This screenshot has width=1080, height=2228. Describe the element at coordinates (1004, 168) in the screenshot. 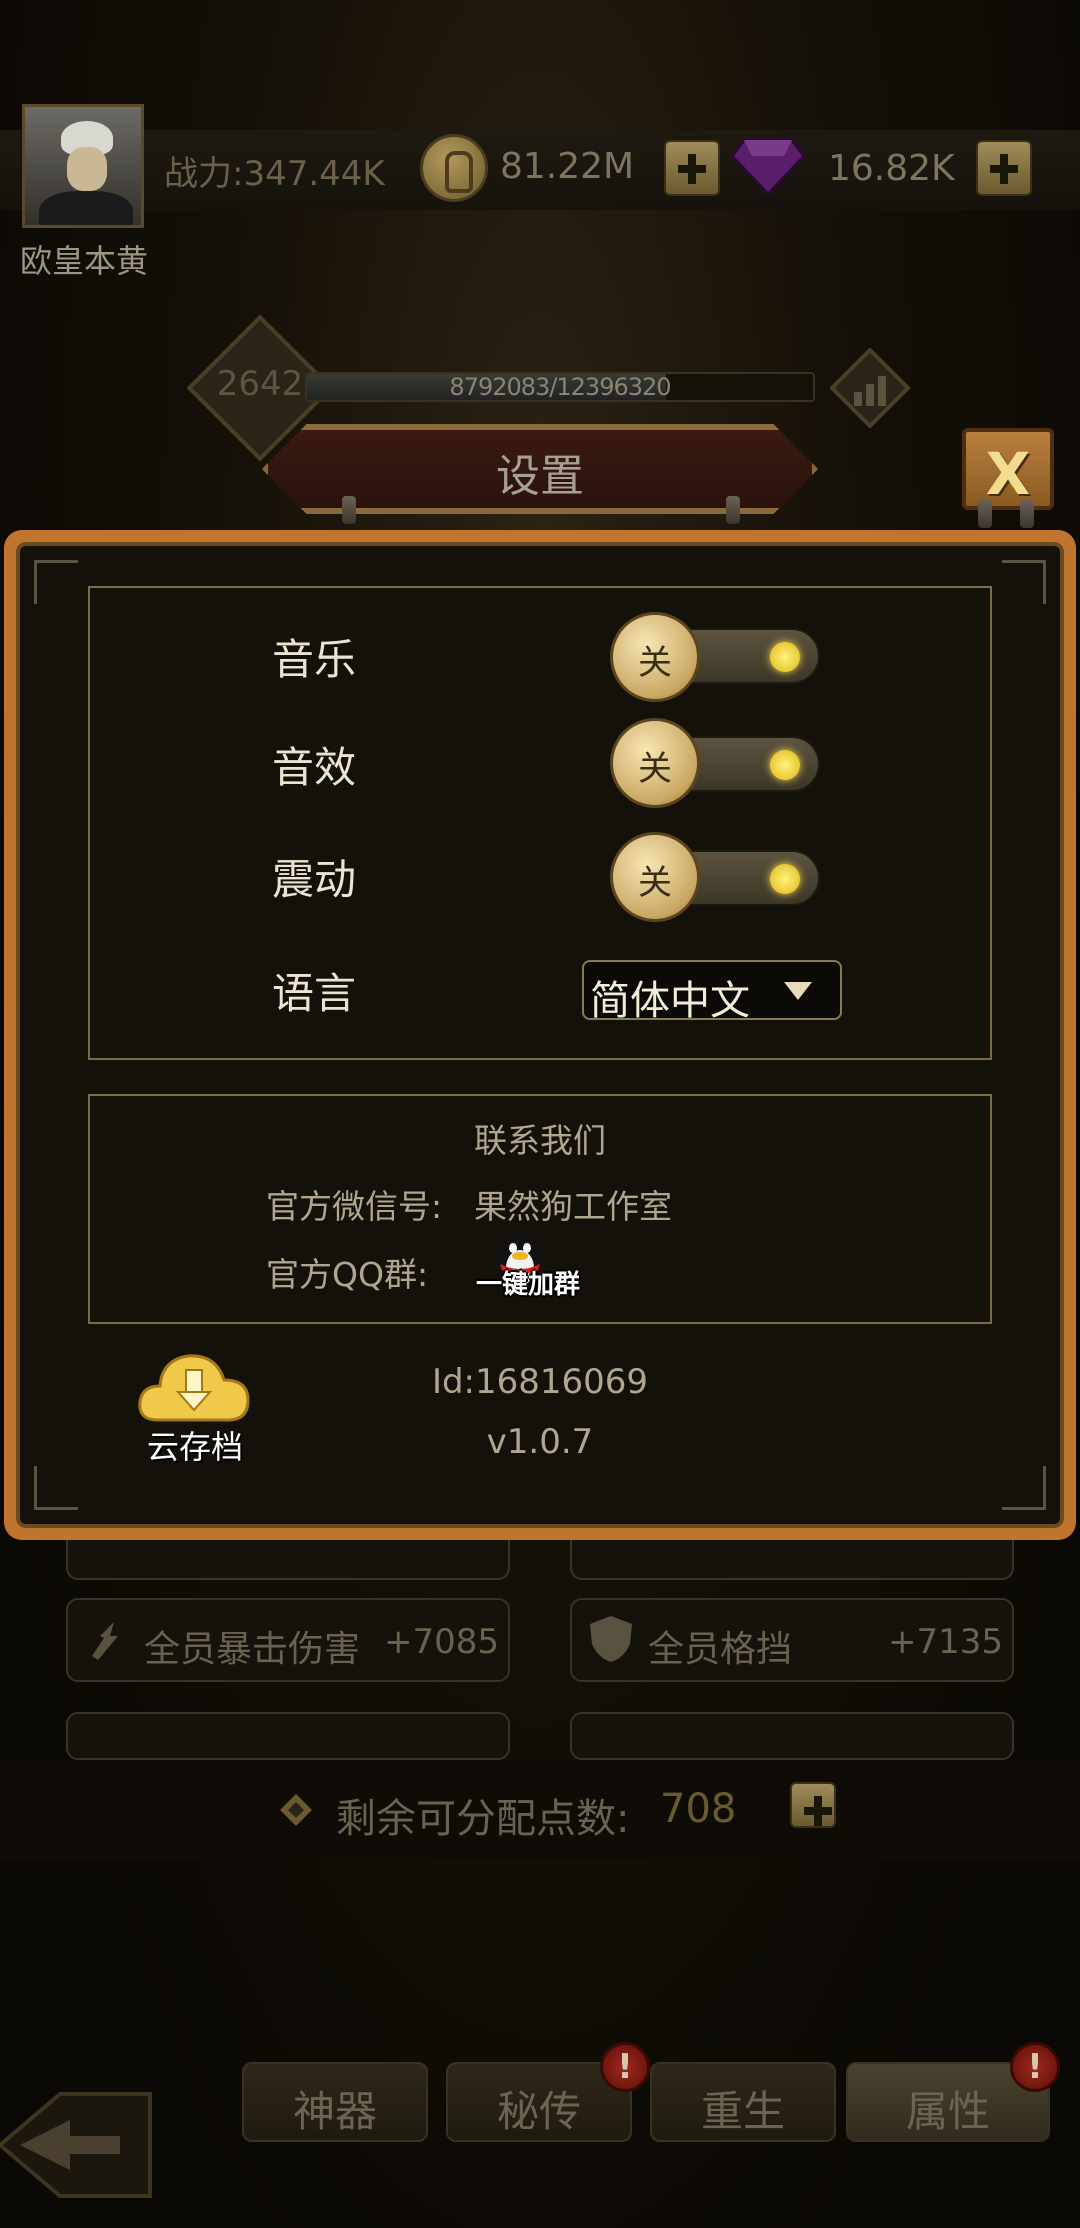

I see `add-gem-button` at that location.